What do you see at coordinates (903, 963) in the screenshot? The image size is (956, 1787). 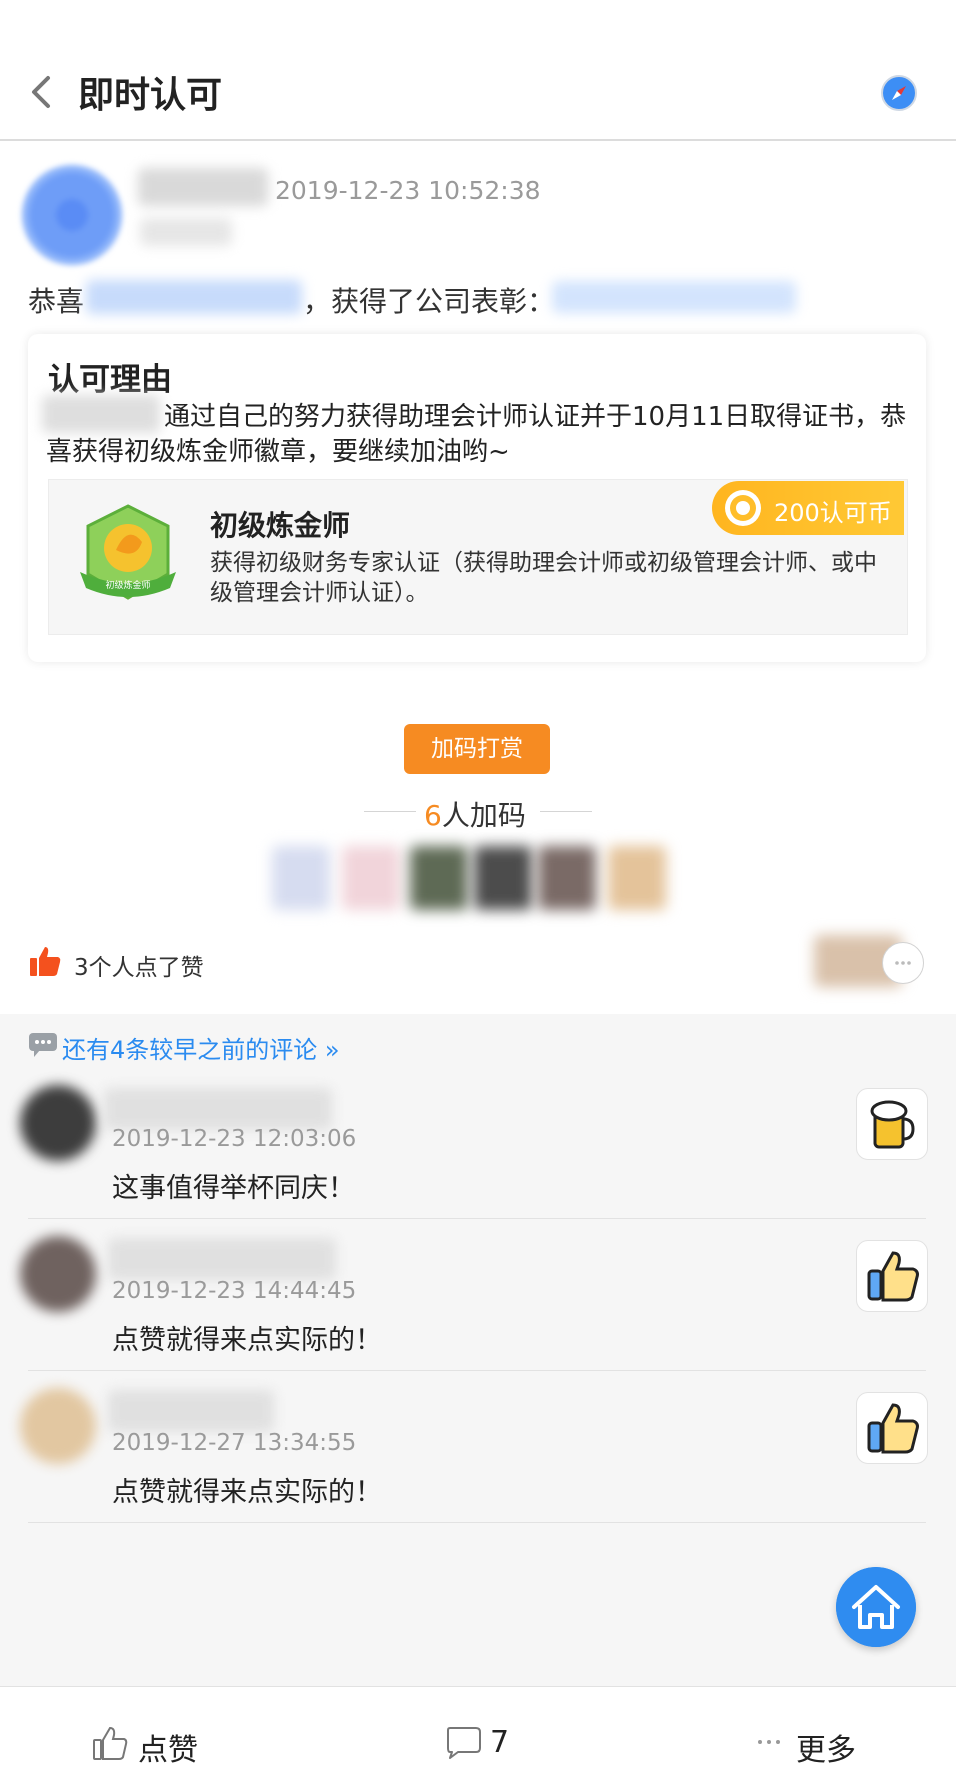 I see `more-likers-icon` at bounding box center [903, 963].